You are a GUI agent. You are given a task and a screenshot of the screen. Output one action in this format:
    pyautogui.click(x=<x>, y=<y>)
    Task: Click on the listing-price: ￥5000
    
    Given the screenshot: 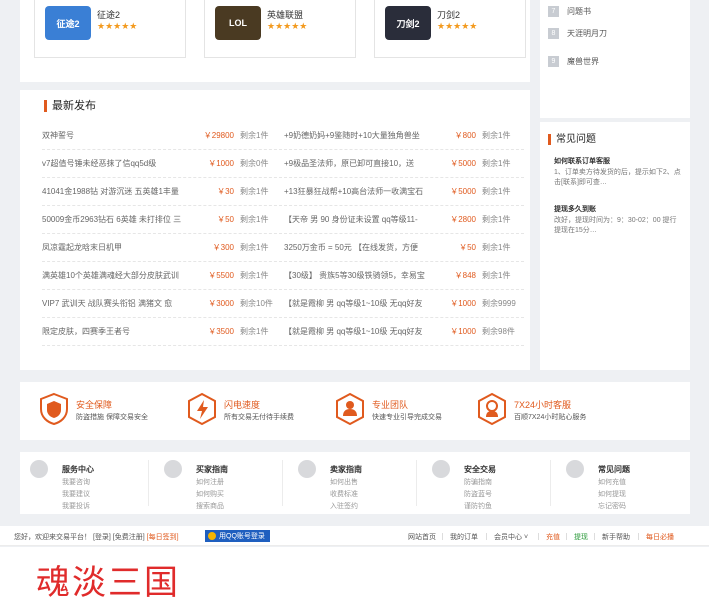 What is the action you would take?
    pyautogui.click(x=463, y=191)
    